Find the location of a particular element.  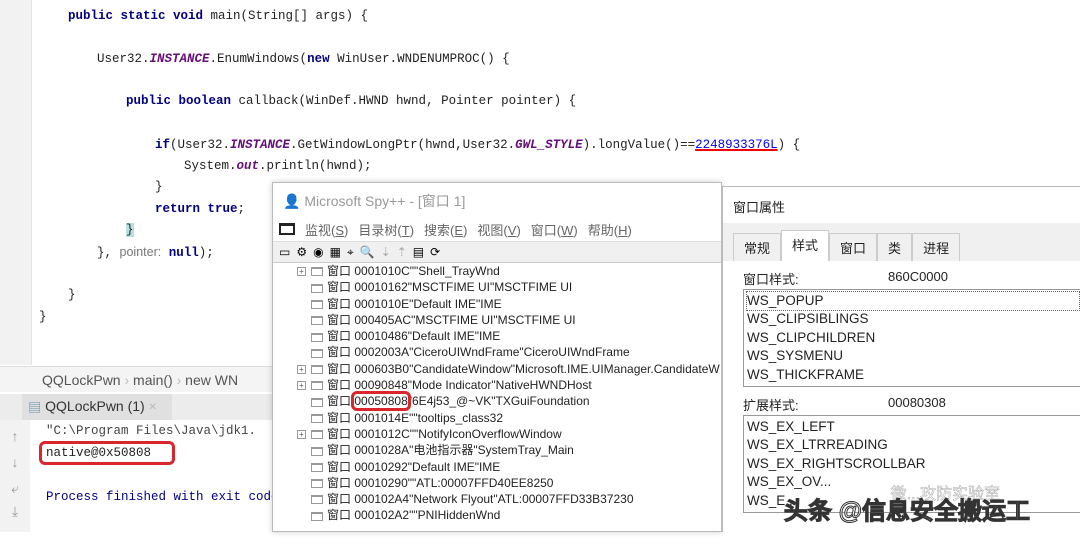

dialog-title: 窗口属性 is located at coordinates (901, 205).